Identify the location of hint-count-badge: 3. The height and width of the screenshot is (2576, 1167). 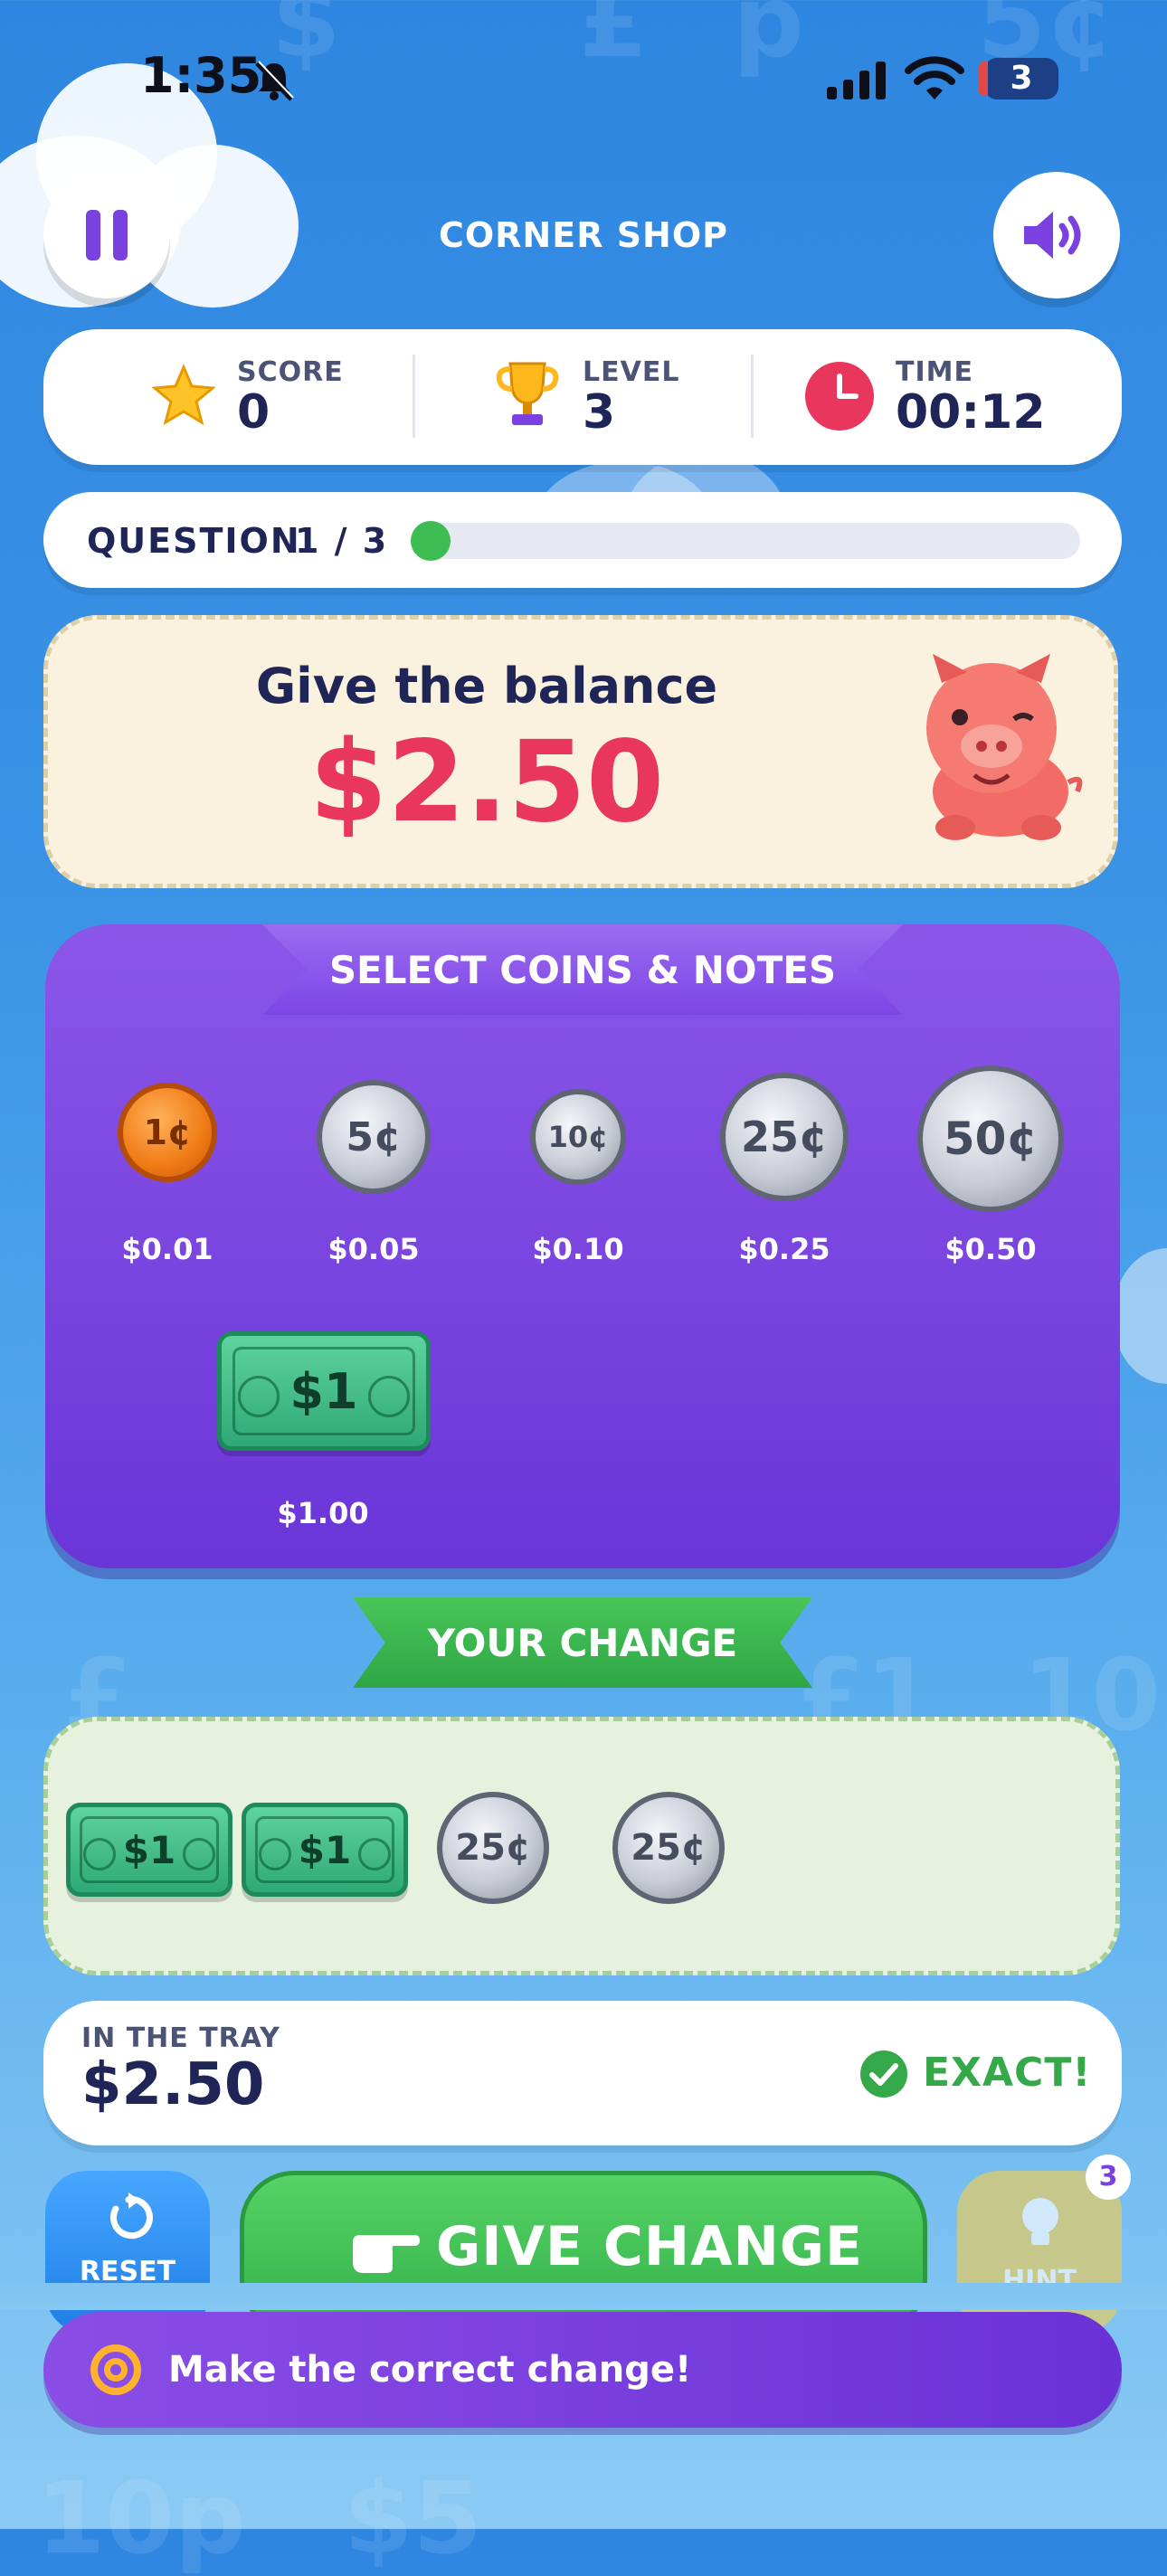
(1108, 2178).